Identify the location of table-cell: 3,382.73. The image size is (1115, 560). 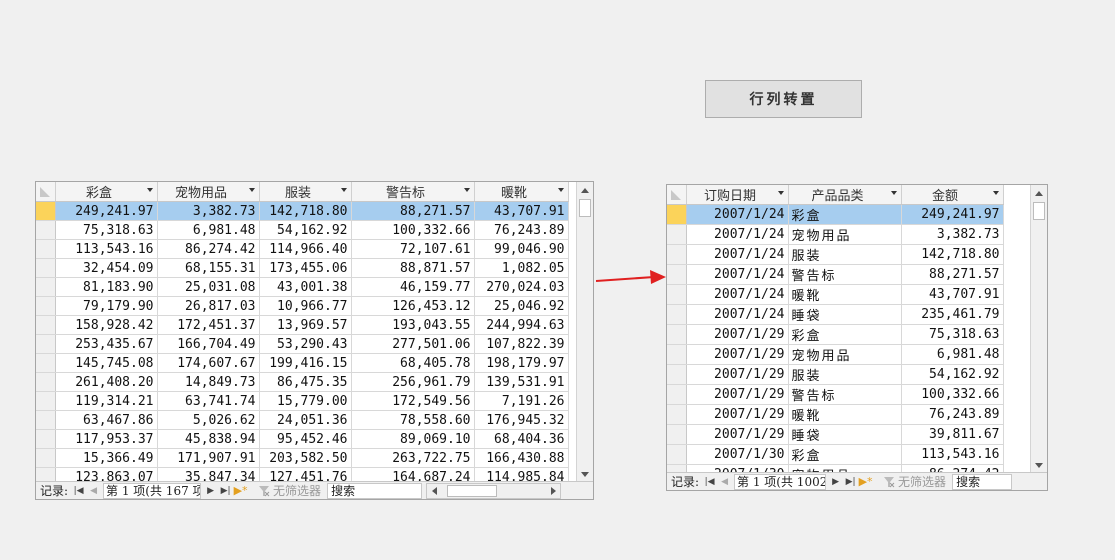
(952, 234).